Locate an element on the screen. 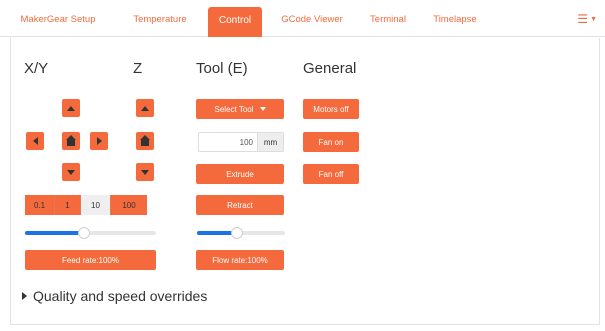 The height and width of the screenshot is (331, 605). retract-button: Retract is located at coordinates (240, 205).